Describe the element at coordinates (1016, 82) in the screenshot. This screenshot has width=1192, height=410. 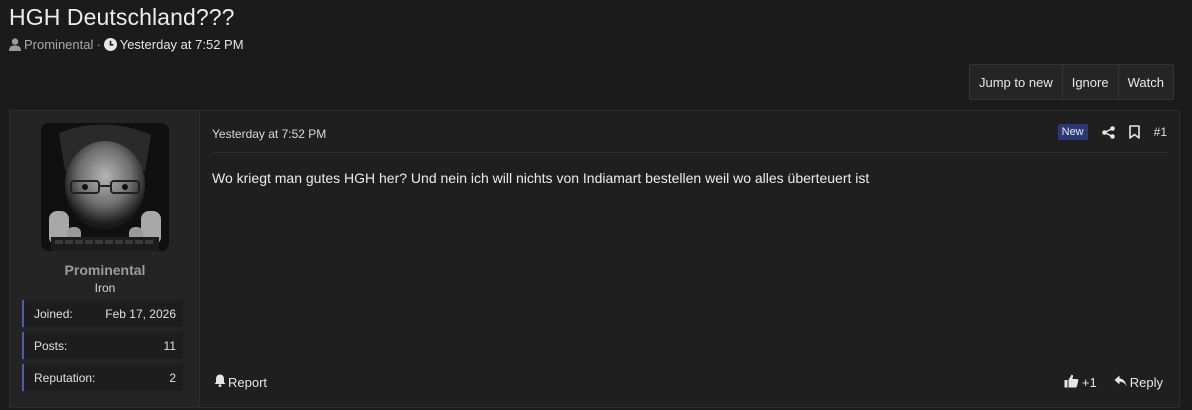
I see `jump-to-new-button: Jump to new` at that location.